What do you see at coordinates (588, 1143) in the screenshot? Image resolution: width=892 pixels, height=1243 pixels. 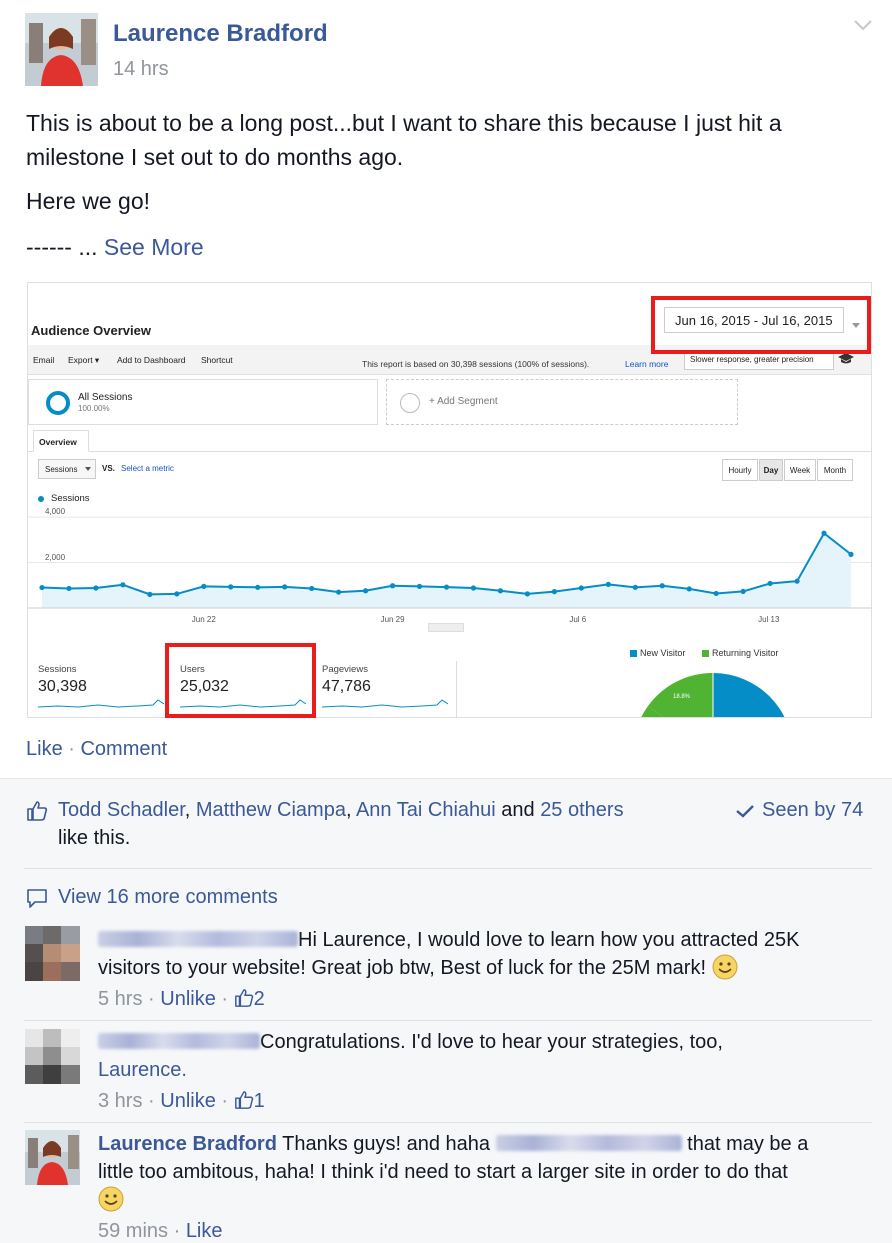 I see `blurred-mention` at bounding box center [588, 1143].